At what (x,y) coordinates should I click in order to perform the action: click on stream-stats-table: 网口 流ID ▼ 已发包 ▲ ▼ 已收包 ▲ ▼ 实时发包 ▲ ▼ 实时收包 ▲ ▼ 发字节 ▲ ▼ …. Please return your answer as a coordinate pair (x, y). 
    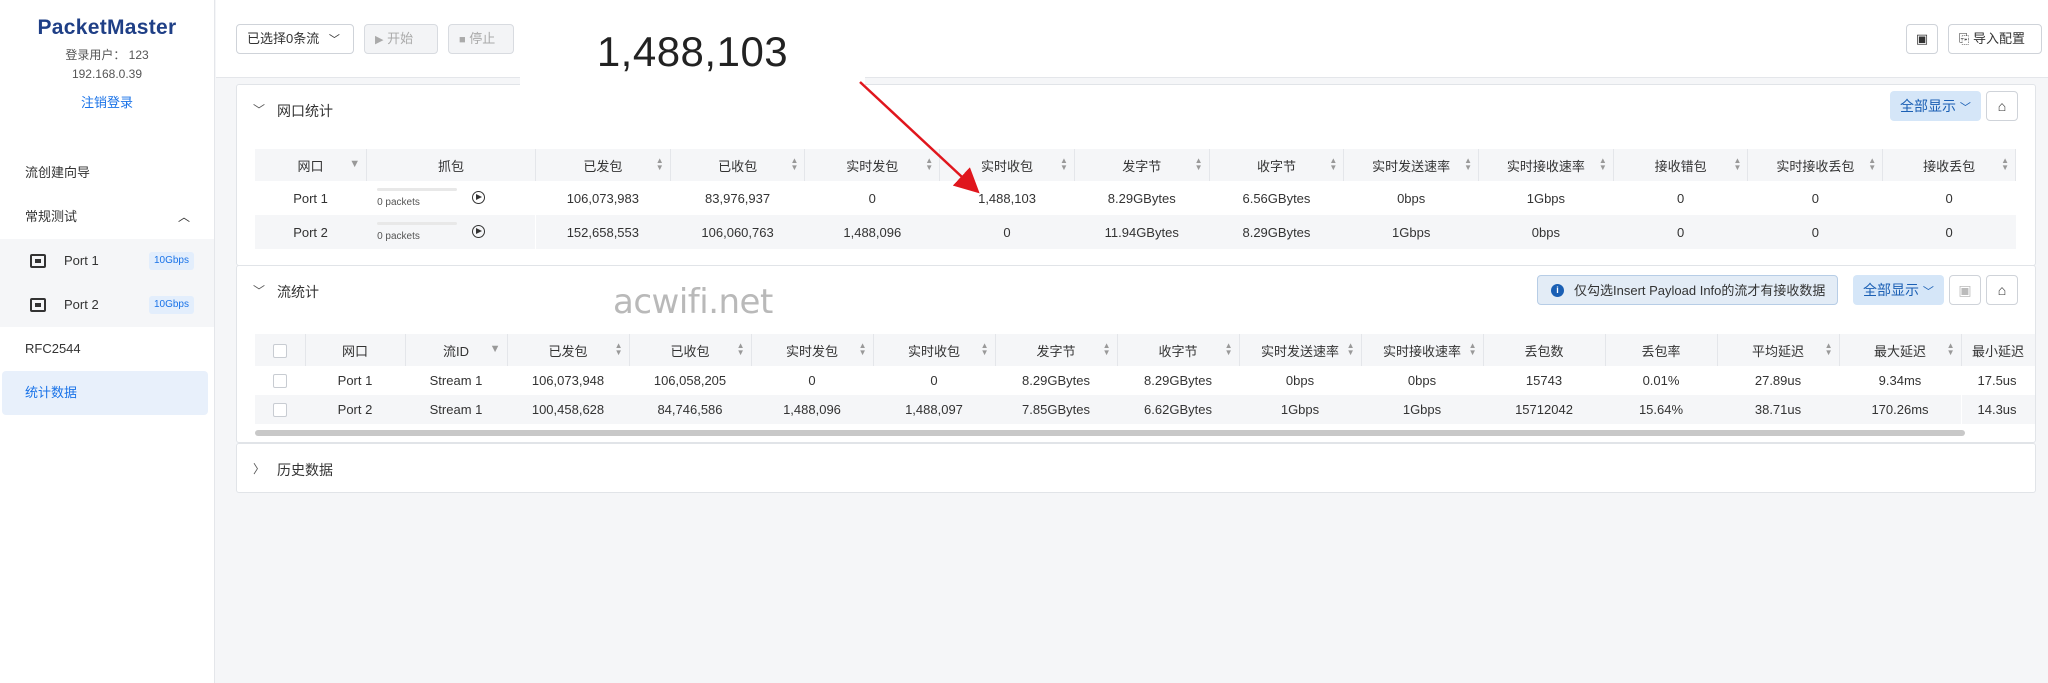
    Looking at the image, I should click on (1145, 379).